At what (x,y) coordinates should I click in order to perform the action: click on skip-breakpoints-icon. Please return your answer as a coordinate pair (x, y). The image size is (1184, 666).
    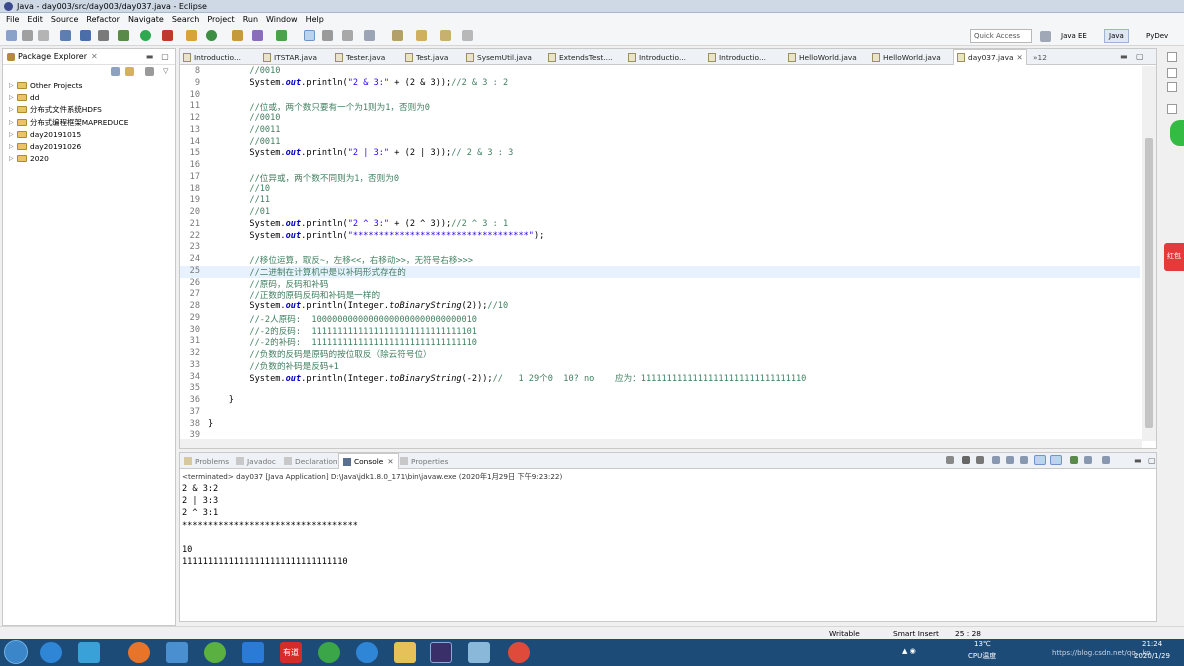
    Looking at the image, I should click on (103, 35).